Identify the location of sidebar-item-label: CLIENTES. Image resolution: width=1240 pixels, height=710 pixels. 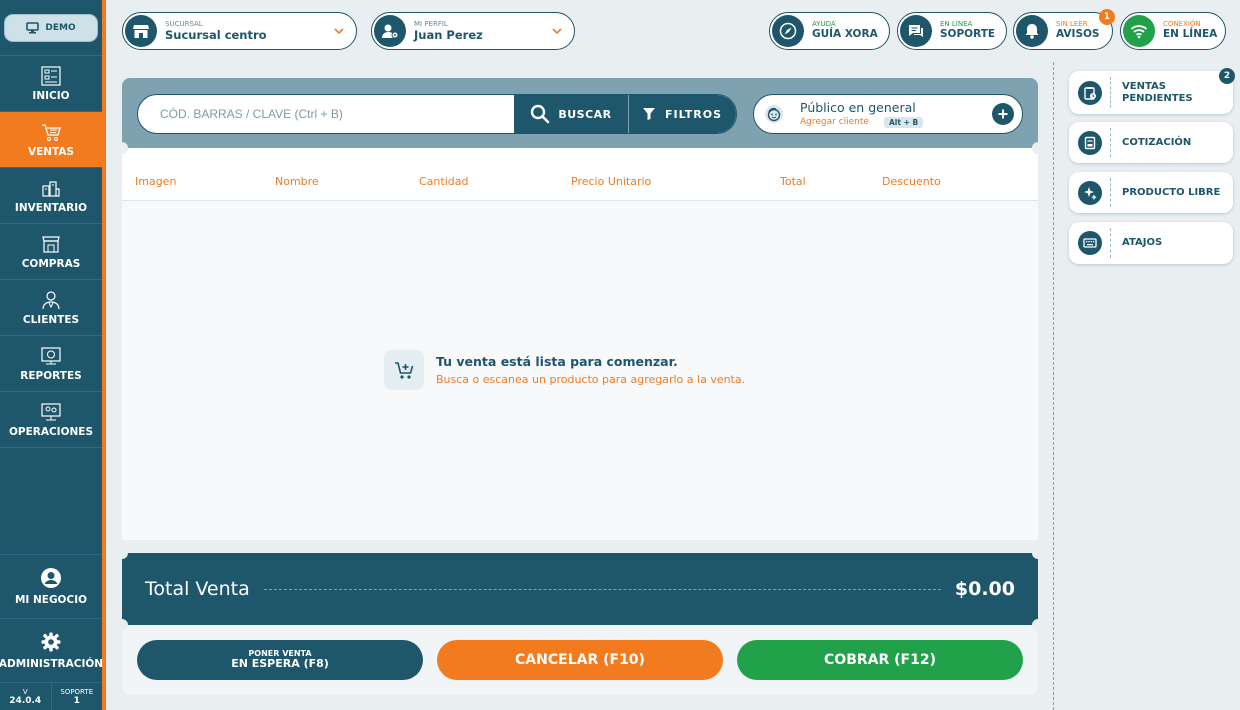
(51, 320).